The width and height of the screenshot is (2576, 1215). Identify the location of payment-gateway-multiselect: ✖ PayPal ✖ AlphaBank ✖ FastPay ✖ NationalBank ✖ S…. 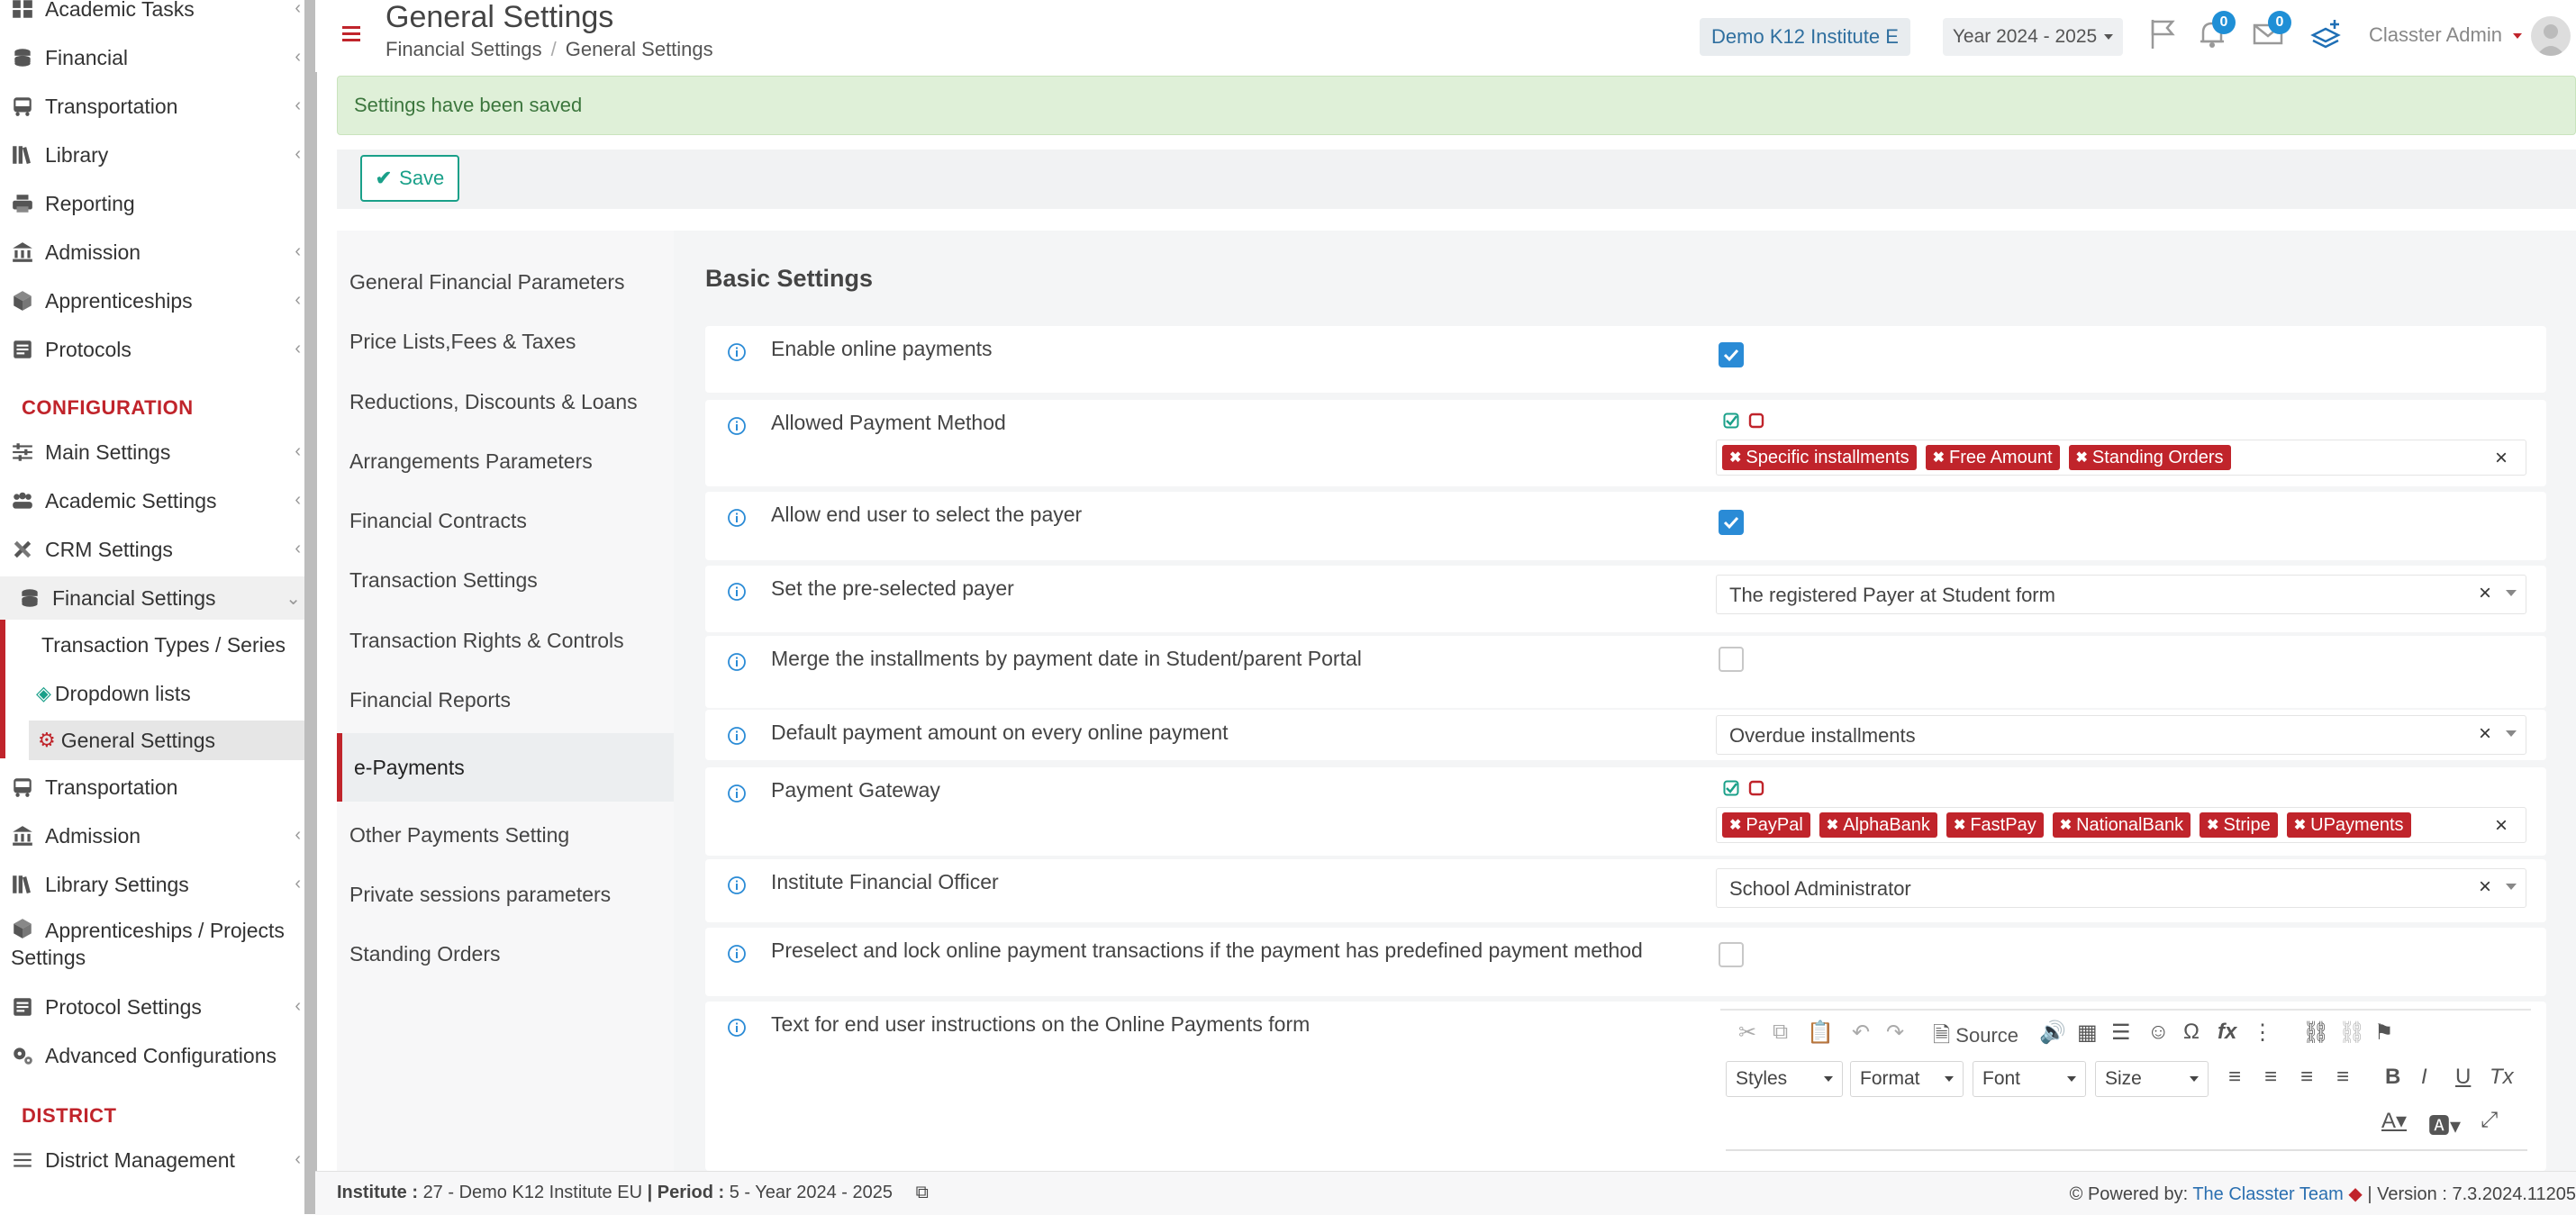
(2121, 825).